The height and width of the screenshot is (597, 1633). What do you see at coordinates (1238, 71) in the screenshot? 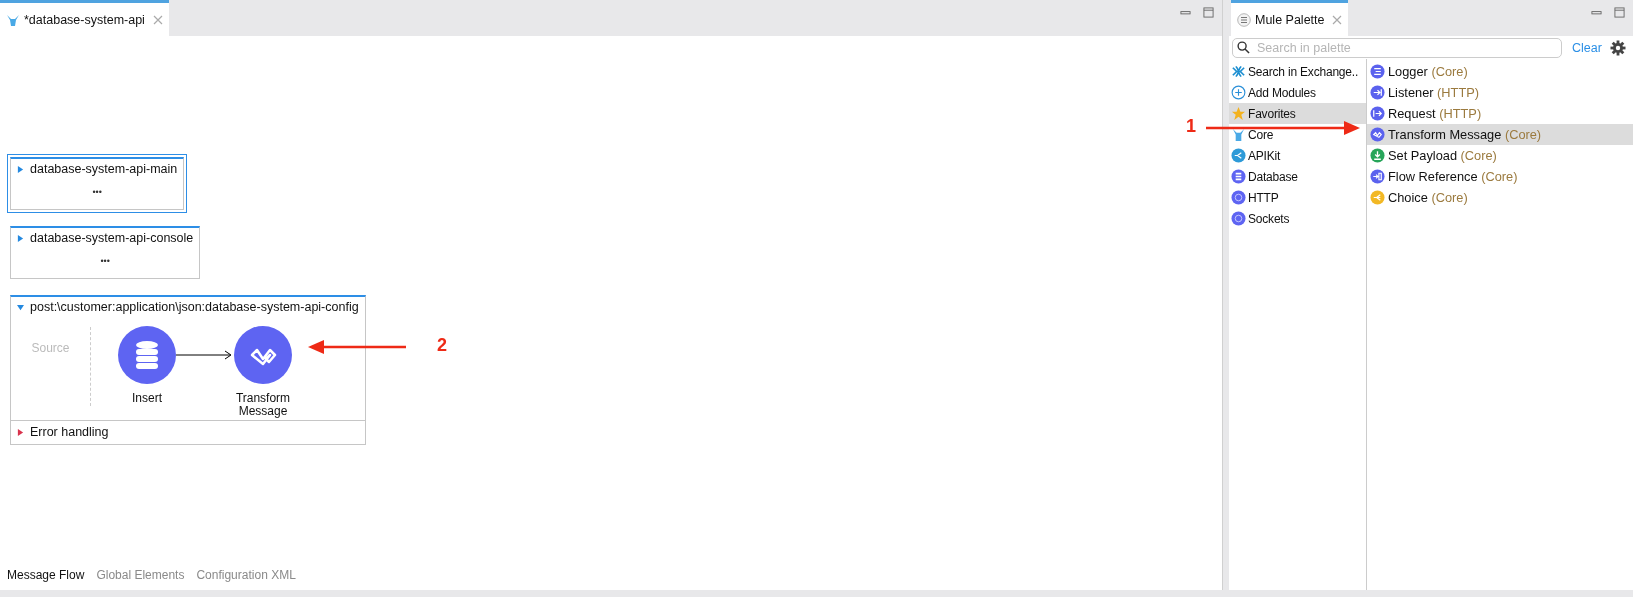
I see `exchange-icon` at bounding box center [1238, 71].